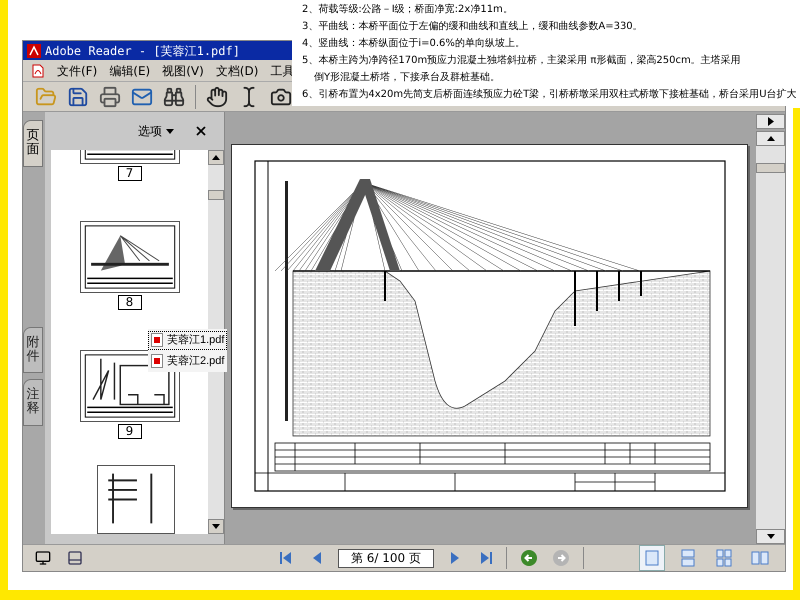  I want to click on right-arrow-icon, so click(771, 121).